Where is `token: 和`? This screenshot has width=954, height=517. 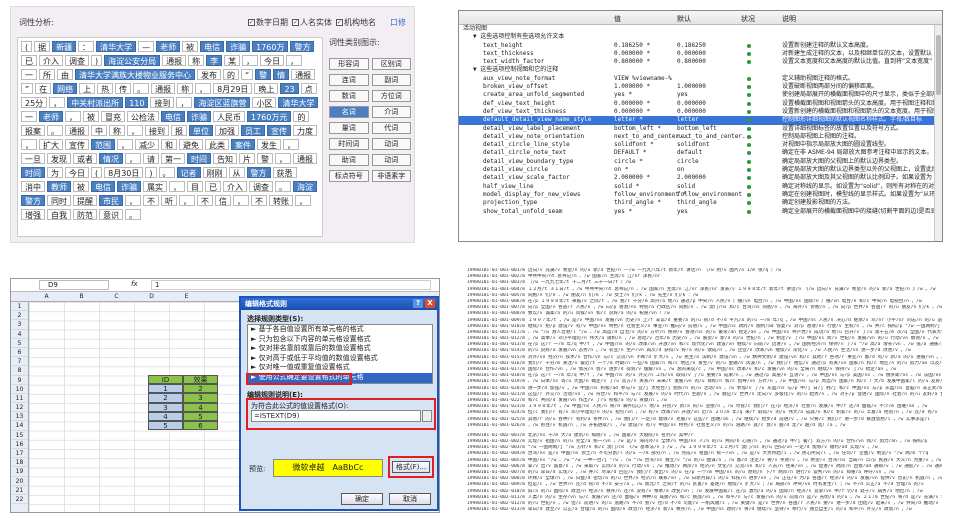 token: 和 is located at coordinates (169, 144).